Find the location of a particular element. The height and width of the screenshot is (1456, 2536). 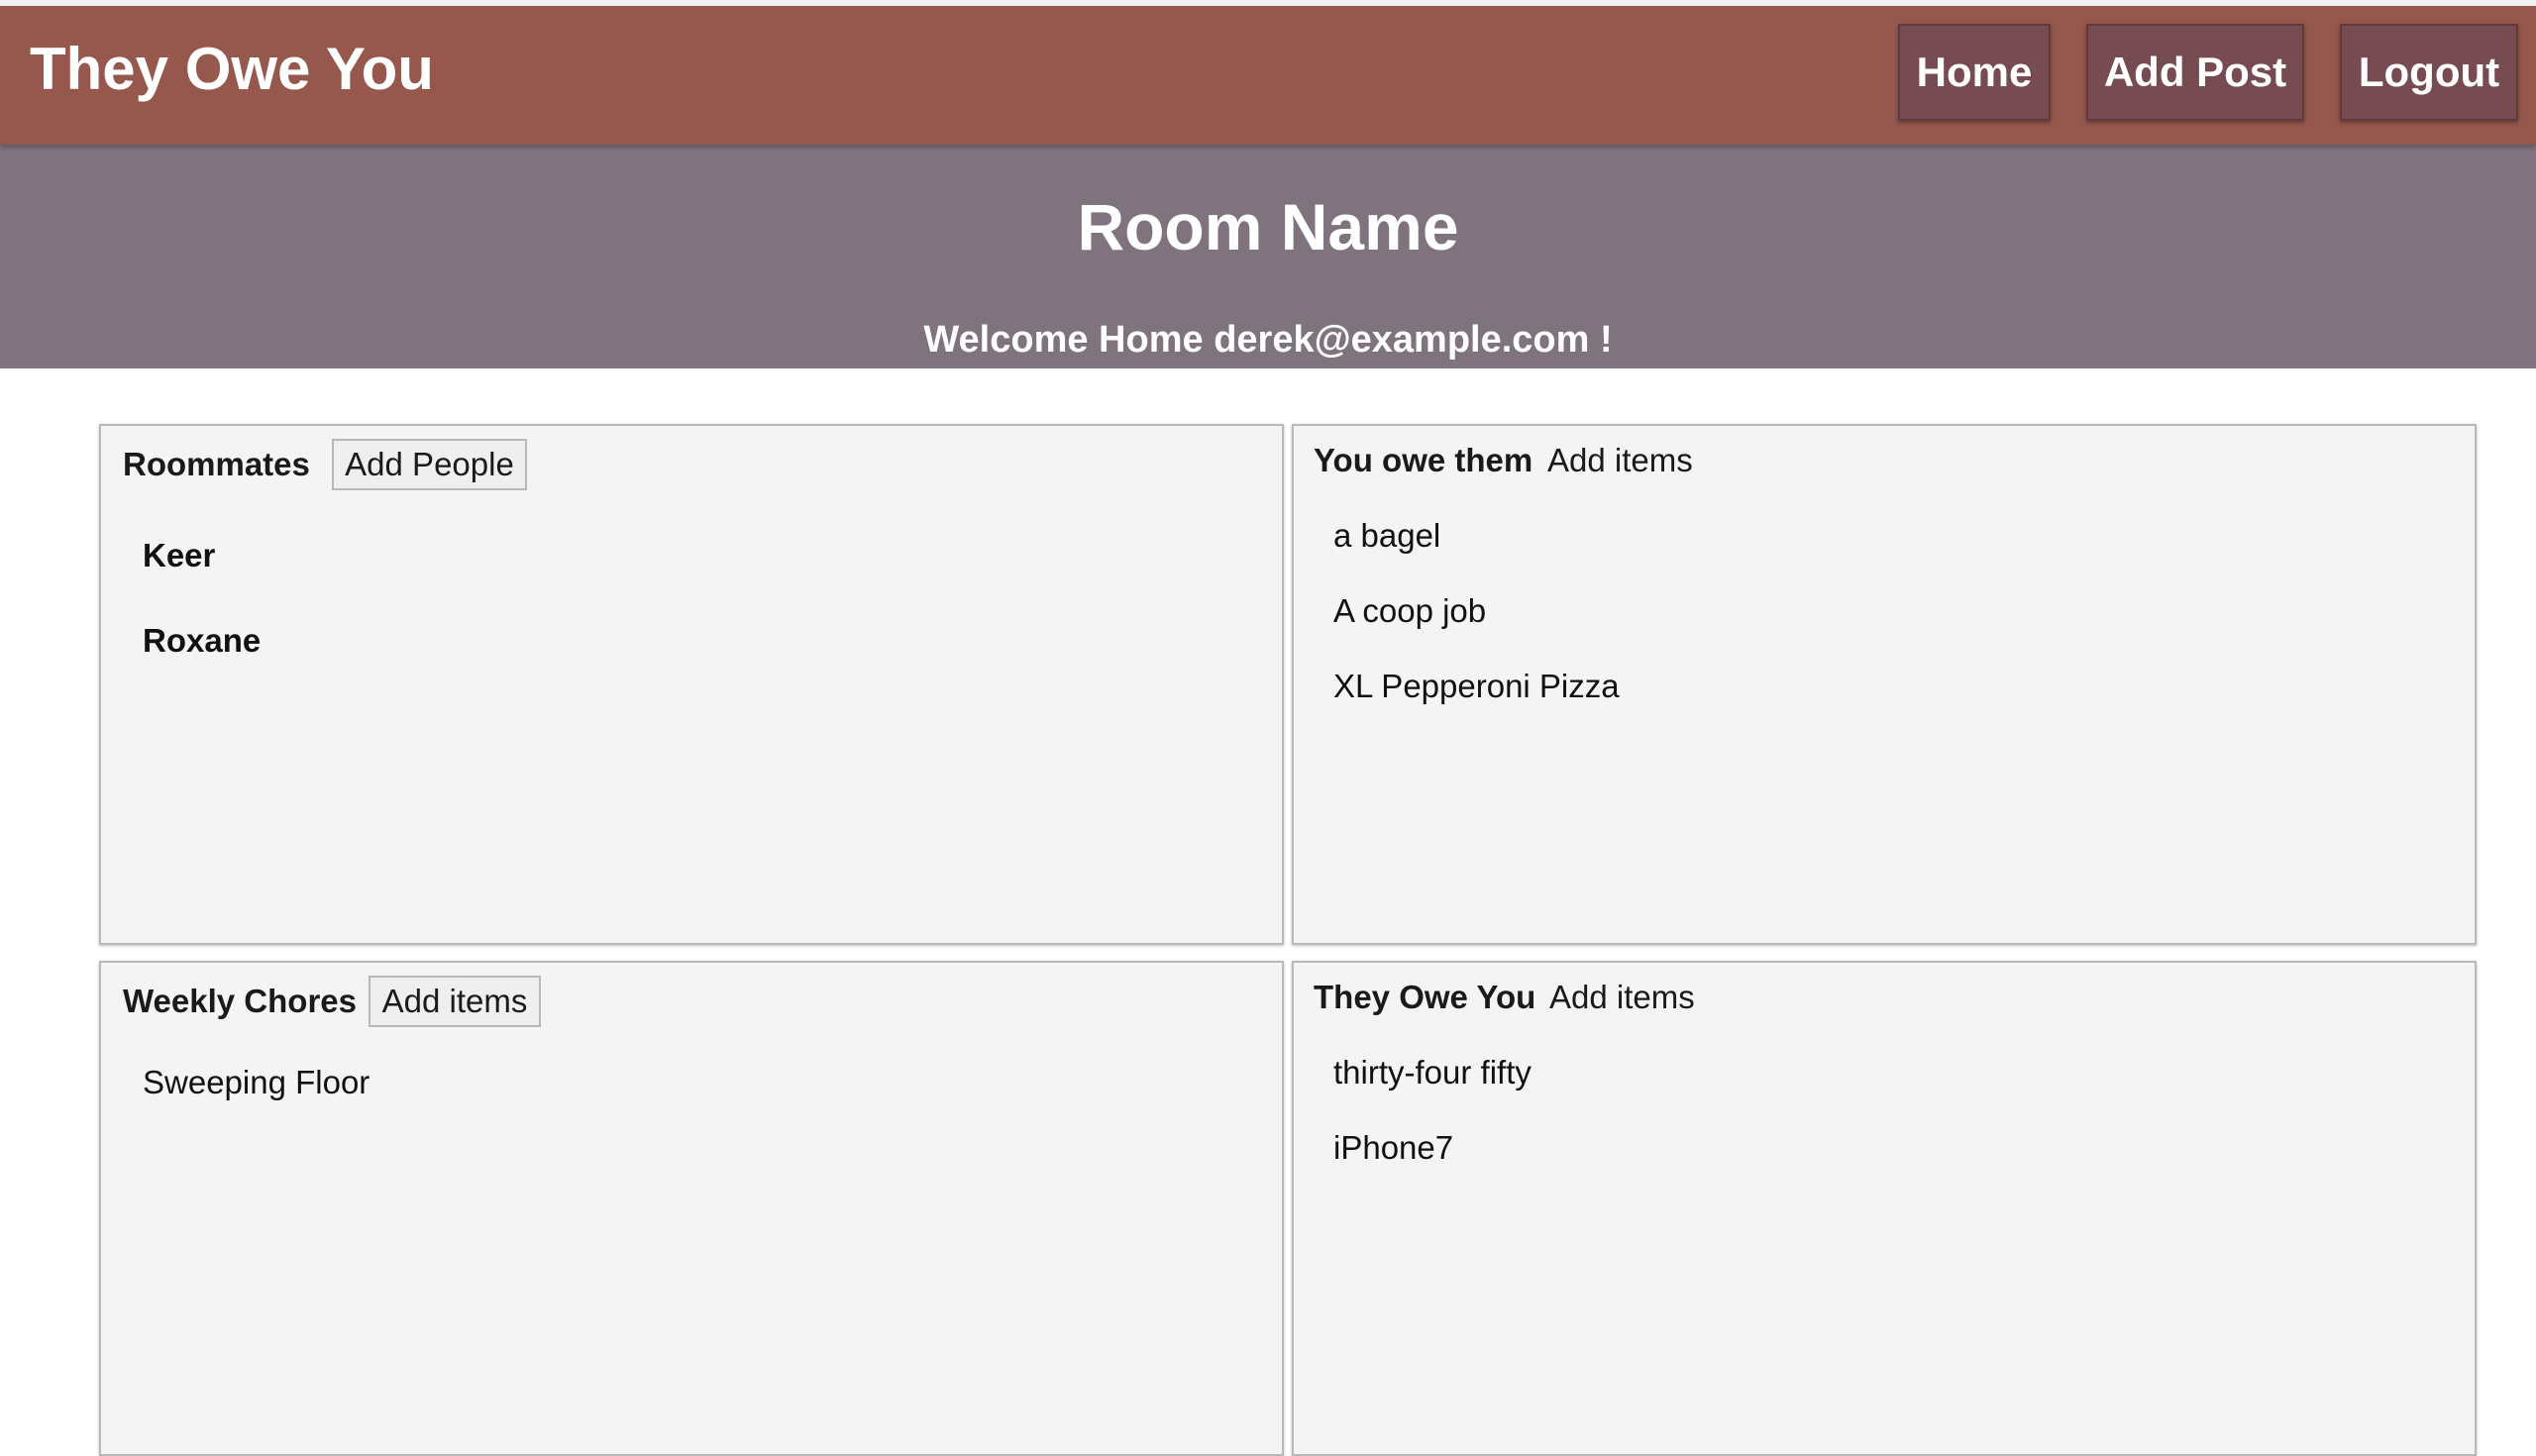

roommate-item: Keer is located at coordinates (179, 555).